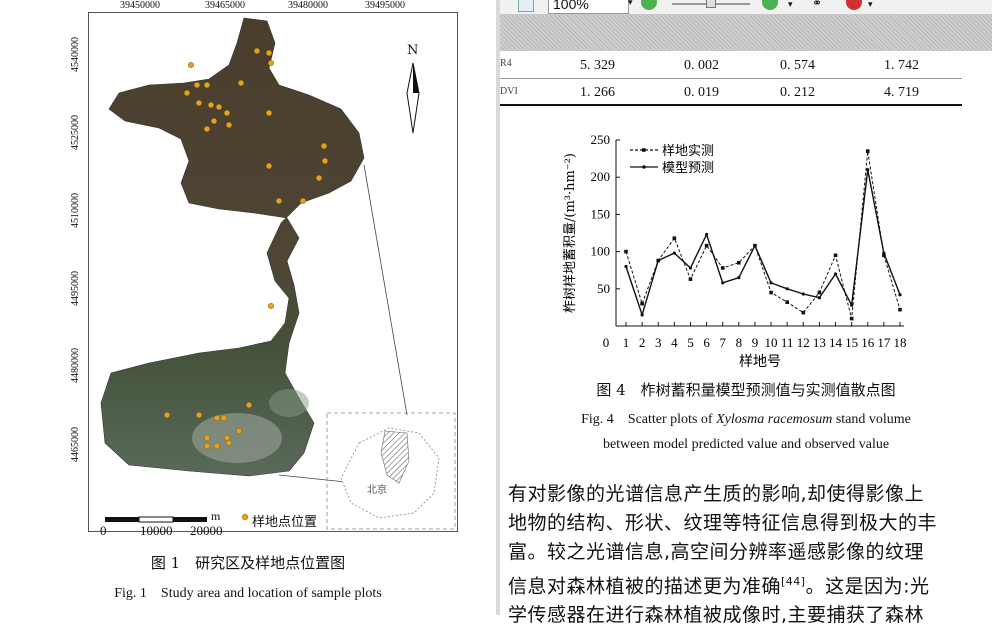 This screenshot has height=630, width=992. I want to click on top-coord-2: 39465000, so click(225, 5).